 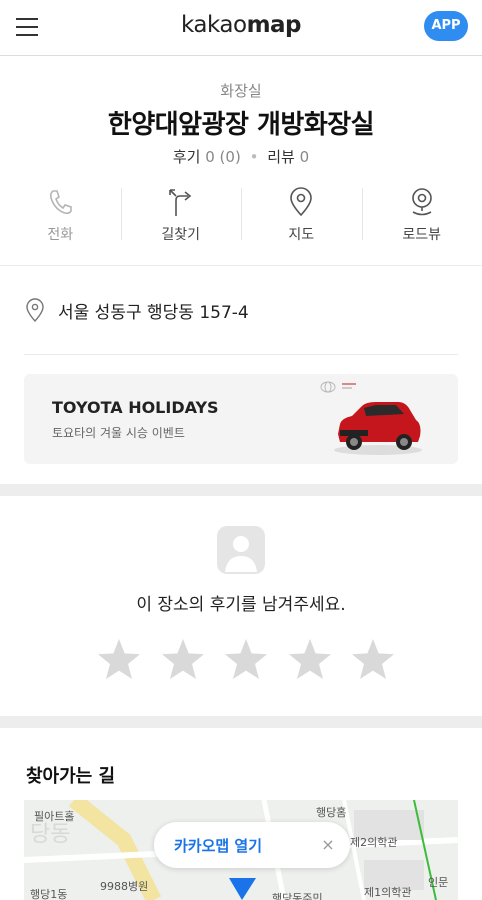 What do you see at coordinates (301, 235) in the screenshot?
I see `map-label: 지도` at bounding box center [301, 235].